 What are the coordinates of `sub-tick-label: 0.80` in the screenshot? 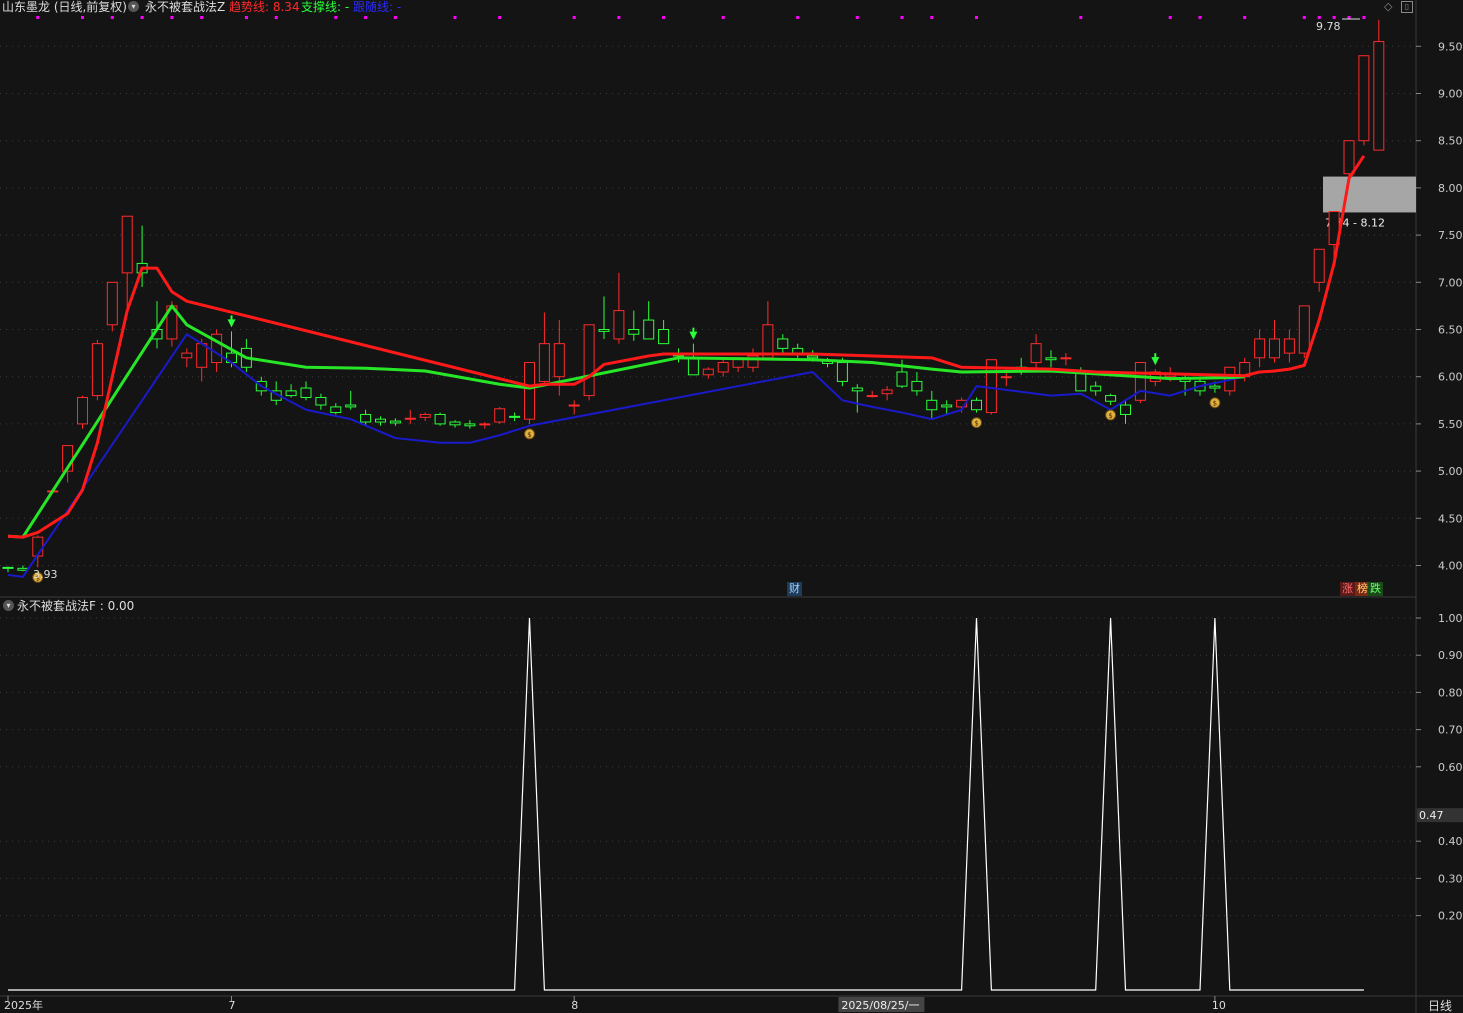 It's located at (1450, 692).